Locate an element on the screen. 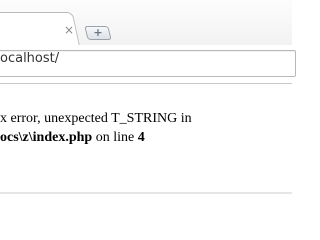  tab-close-icon: × is located at coordinates (69, 30).